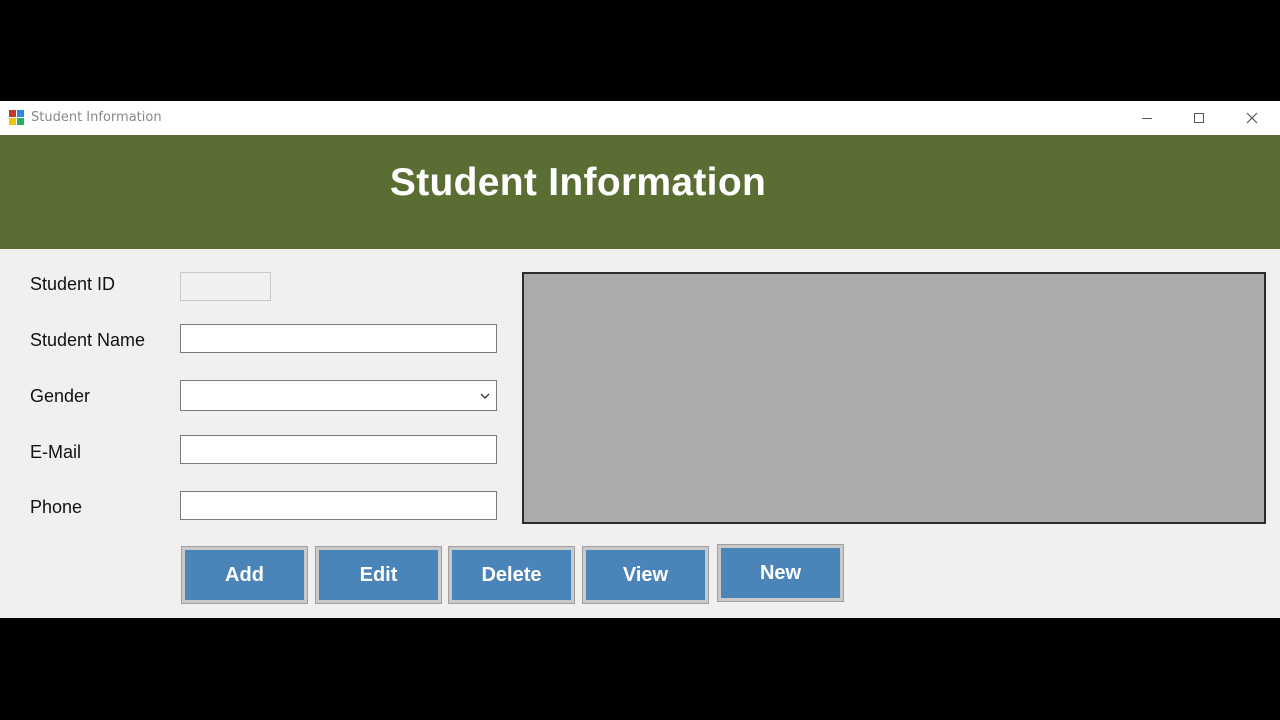  Describe the element at coordinates (511, 575) in the screenshot. I see `delete-button: Delete` at that location.